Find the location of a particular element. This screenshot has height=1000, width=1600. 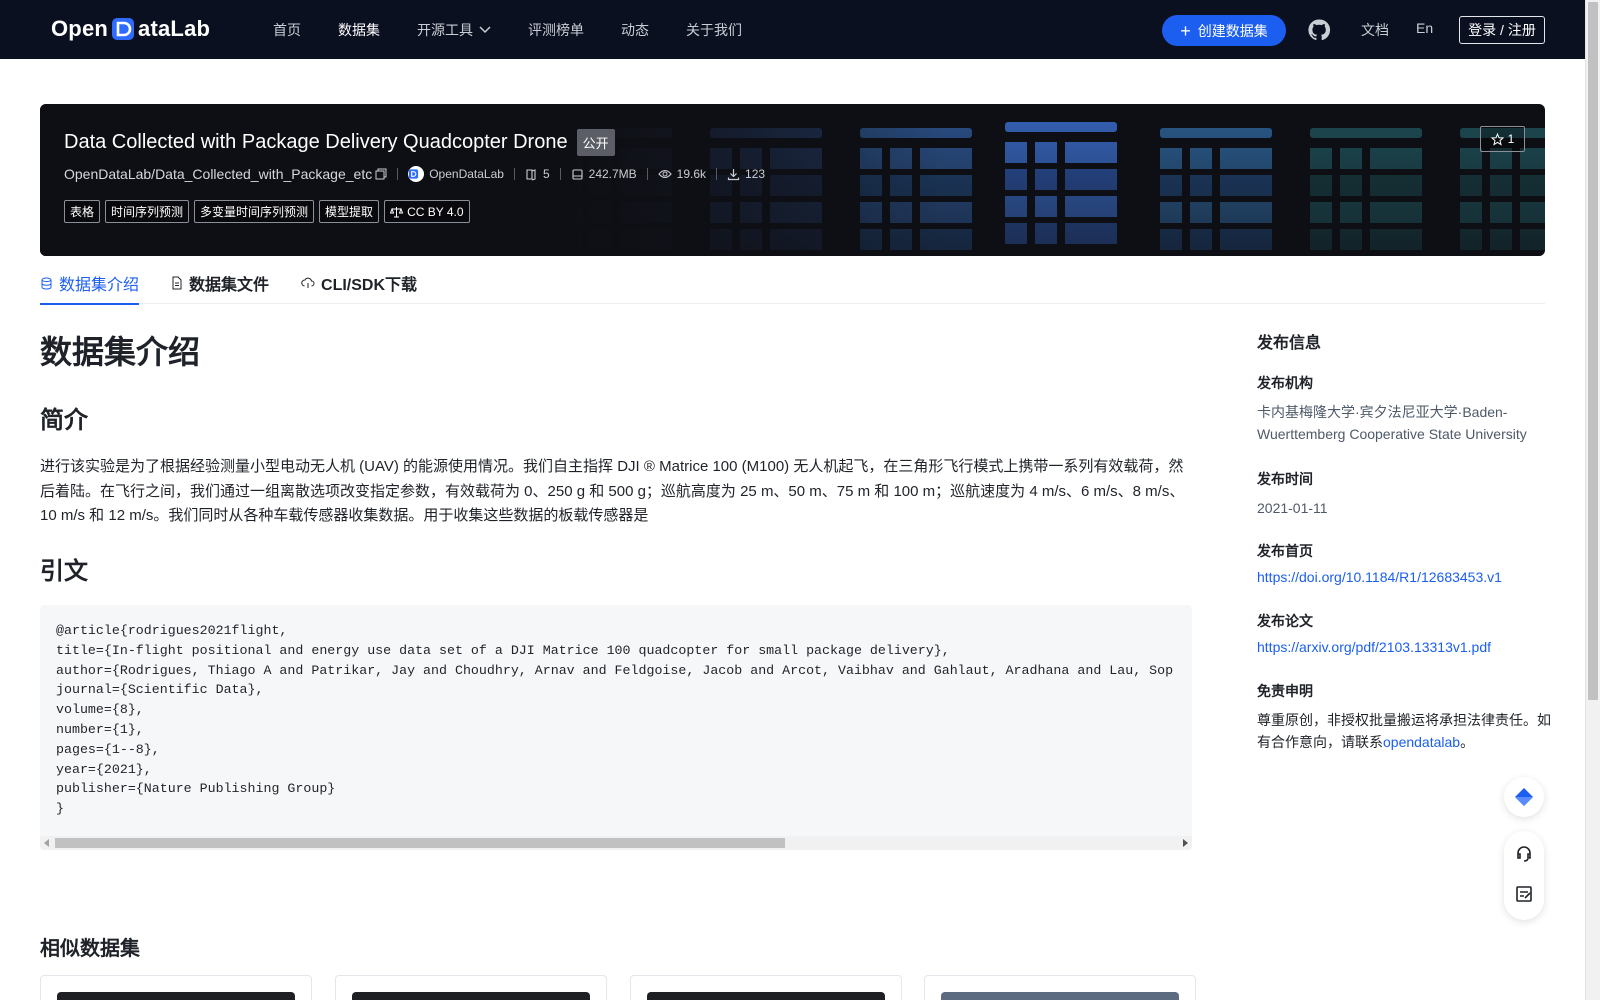

plus-icon: + is located at coordinates (1185, 30).